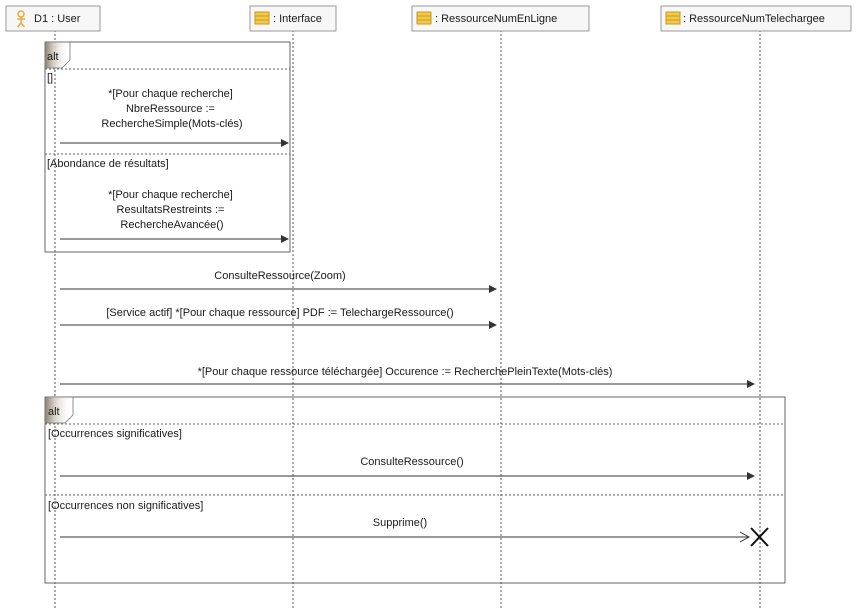 Image resolution: width=857 pixels, height=610 pixels. I want to click on message-label: ConsulteRessource(), so click(411, 462).